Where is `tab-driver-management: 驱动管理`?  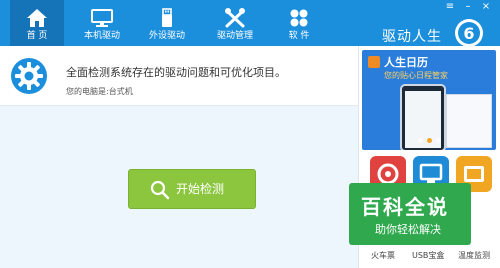 tab-driver-management: 驱动管理 is located at coordinates (235, 23).